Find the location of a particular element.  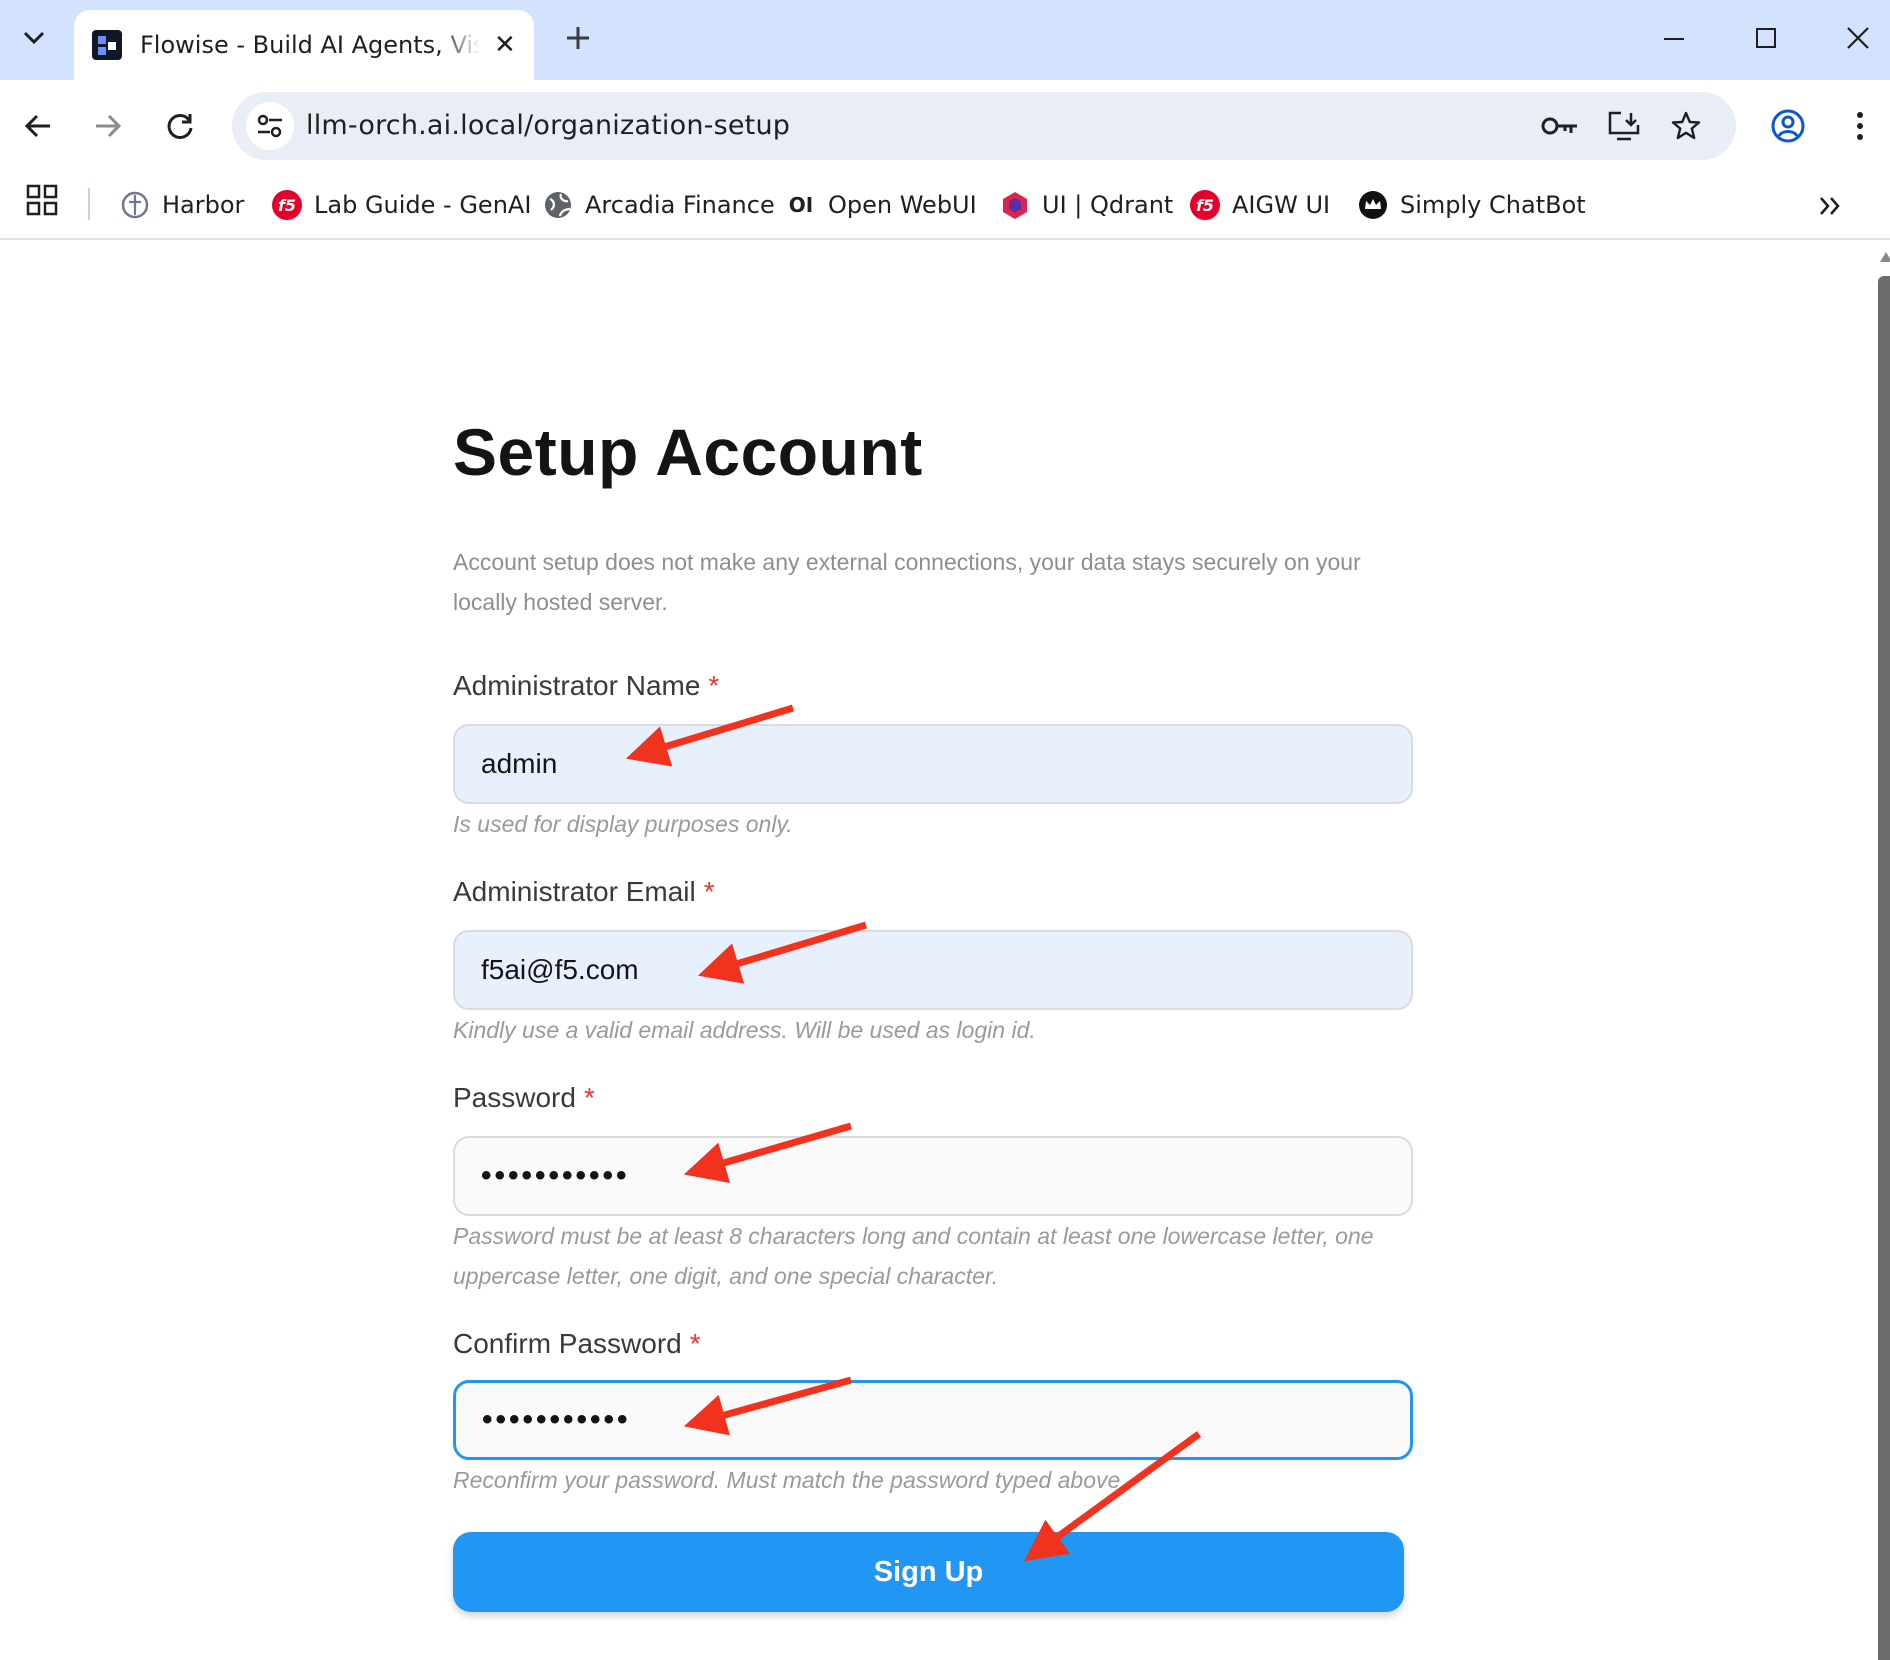

bookmark-label: AIGW UI is located at coordinates (1281, 205).